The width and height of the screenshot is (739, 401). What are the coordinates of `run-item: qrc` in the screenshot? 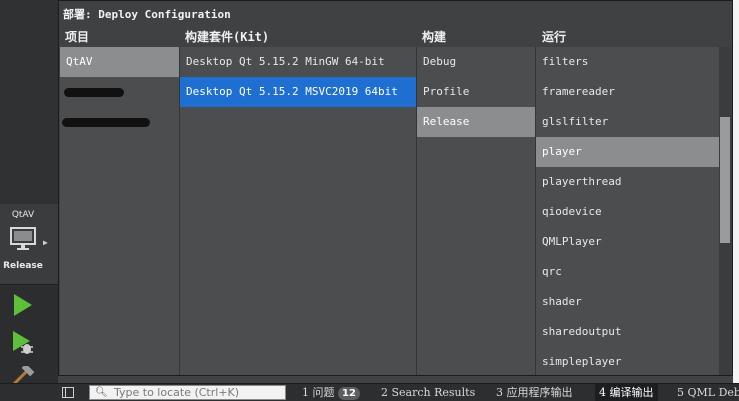 It's located at (627, 272).